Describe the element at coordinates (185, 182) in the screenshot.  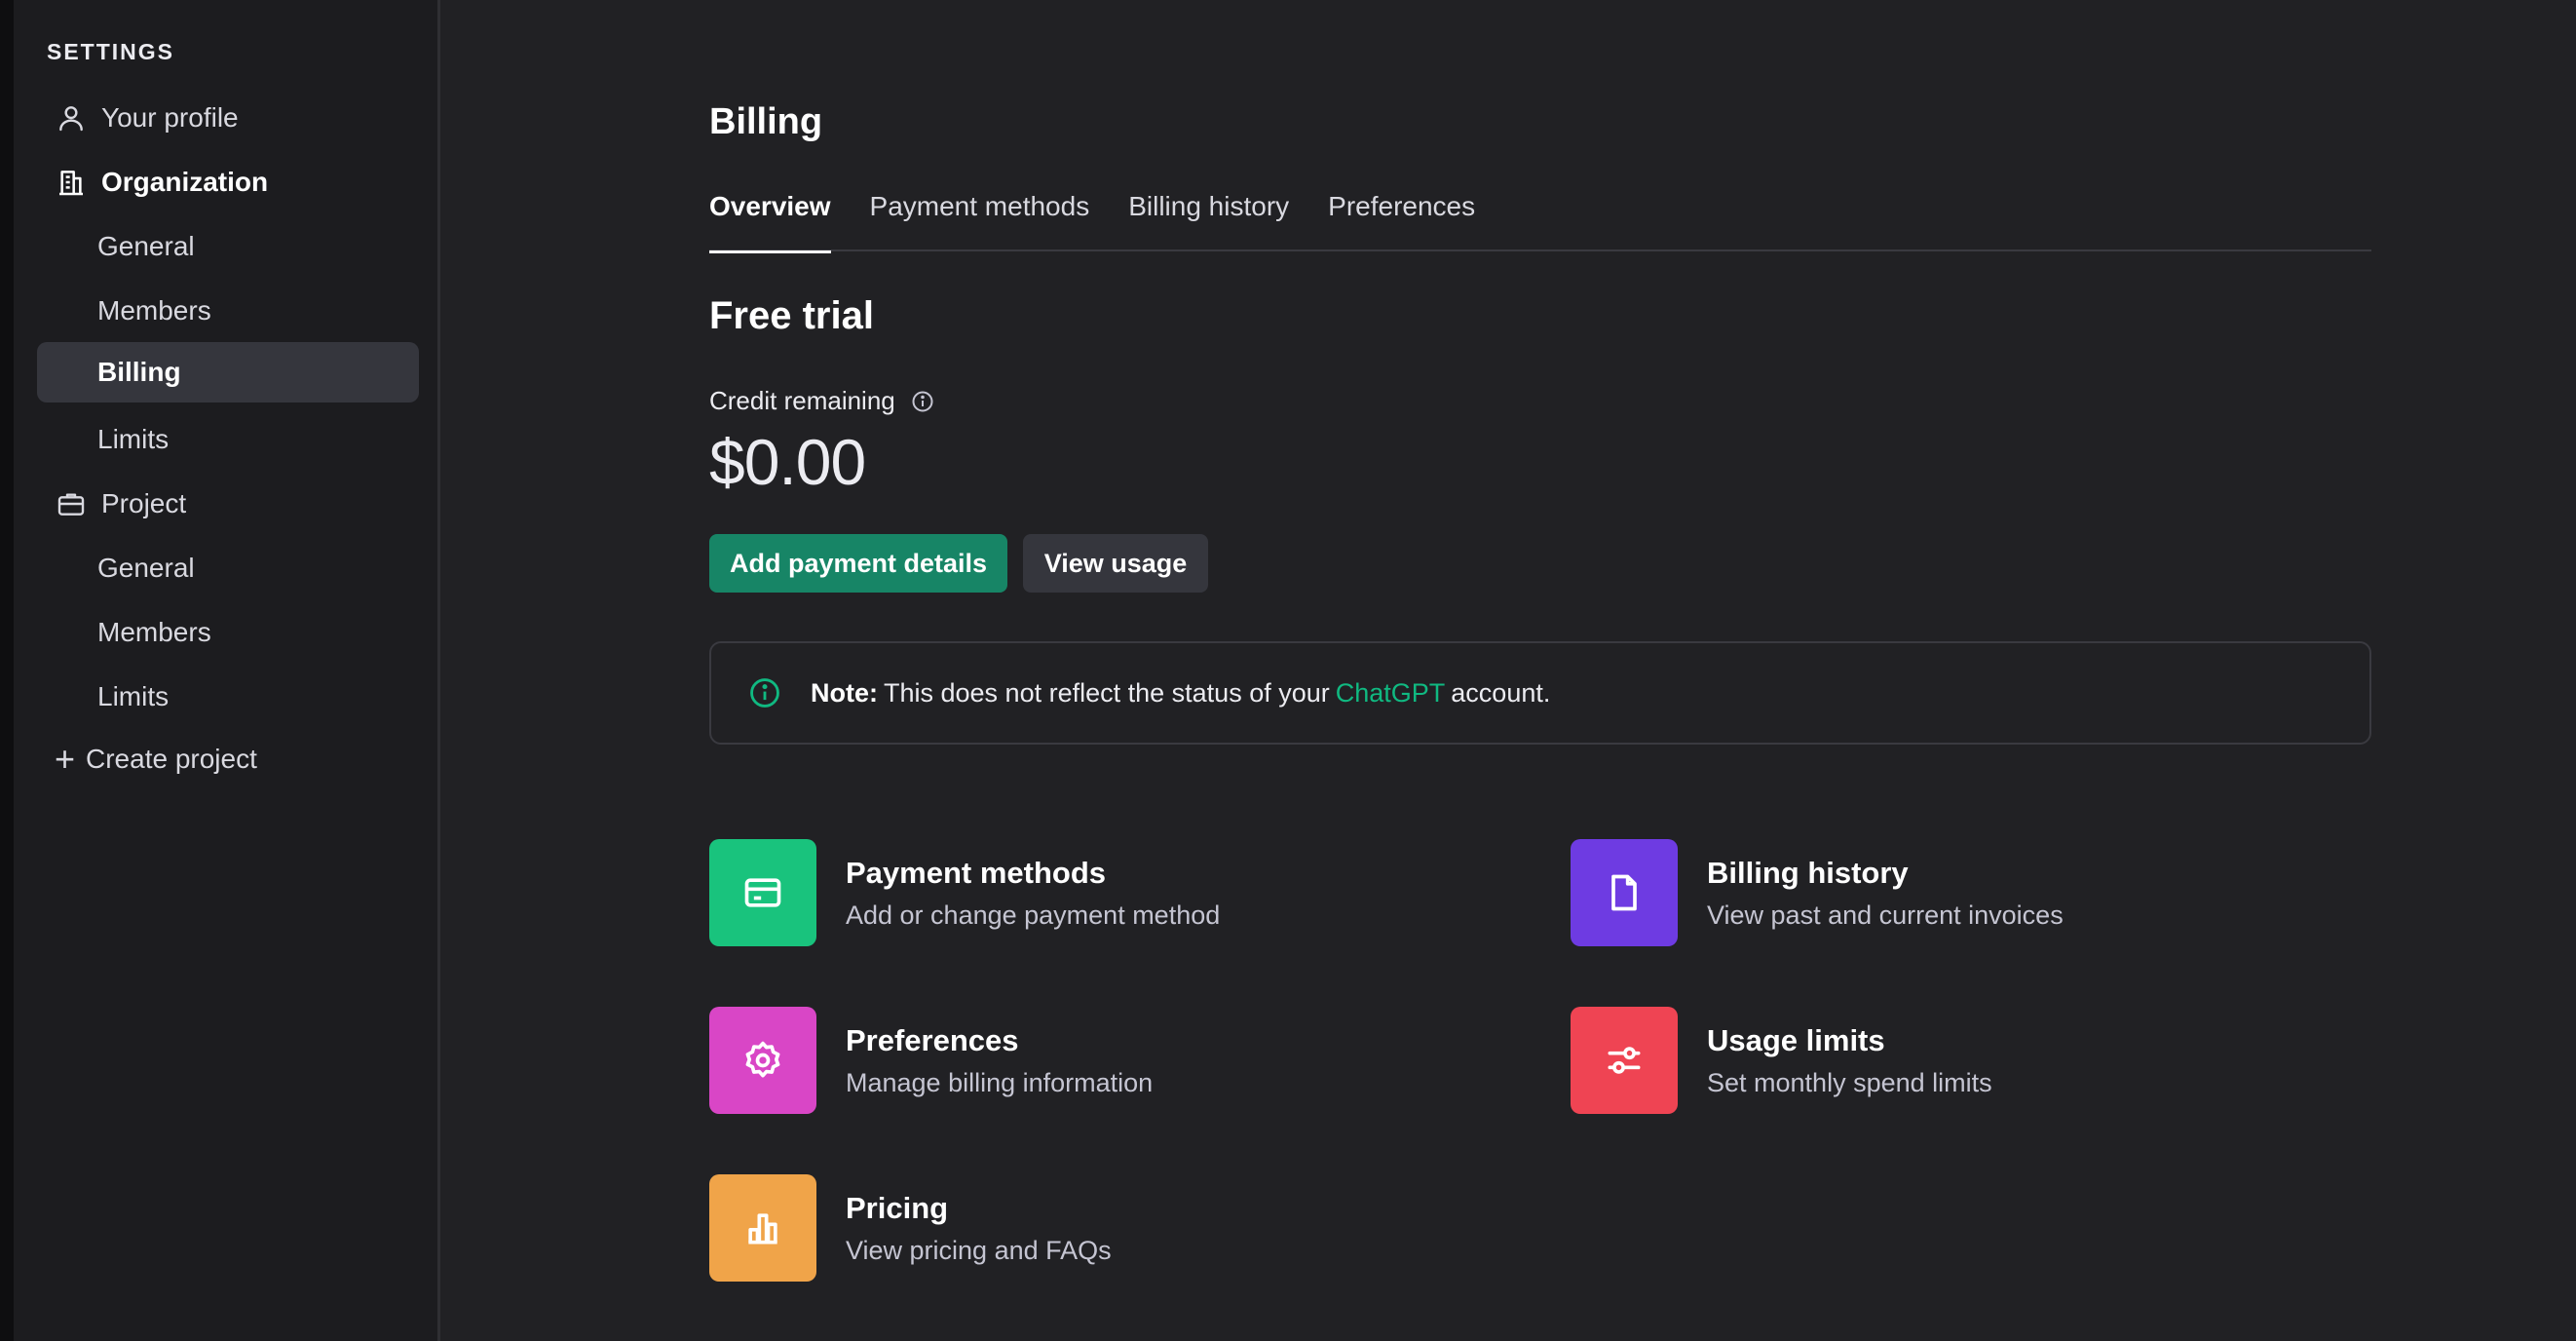
I see `sidebar-item-label: Organization` at that location.